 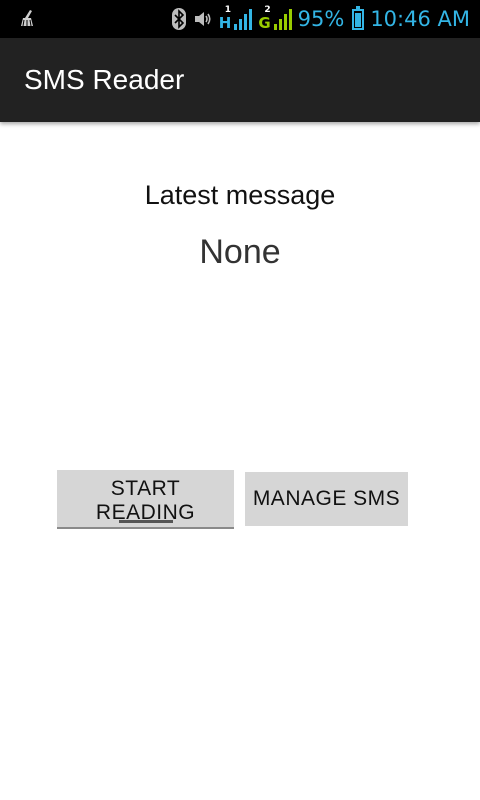 What do you see at coordinates (235, 18) in the screenshot?
I see `signal-icon: 1 H` at bounding box center [235, 18].